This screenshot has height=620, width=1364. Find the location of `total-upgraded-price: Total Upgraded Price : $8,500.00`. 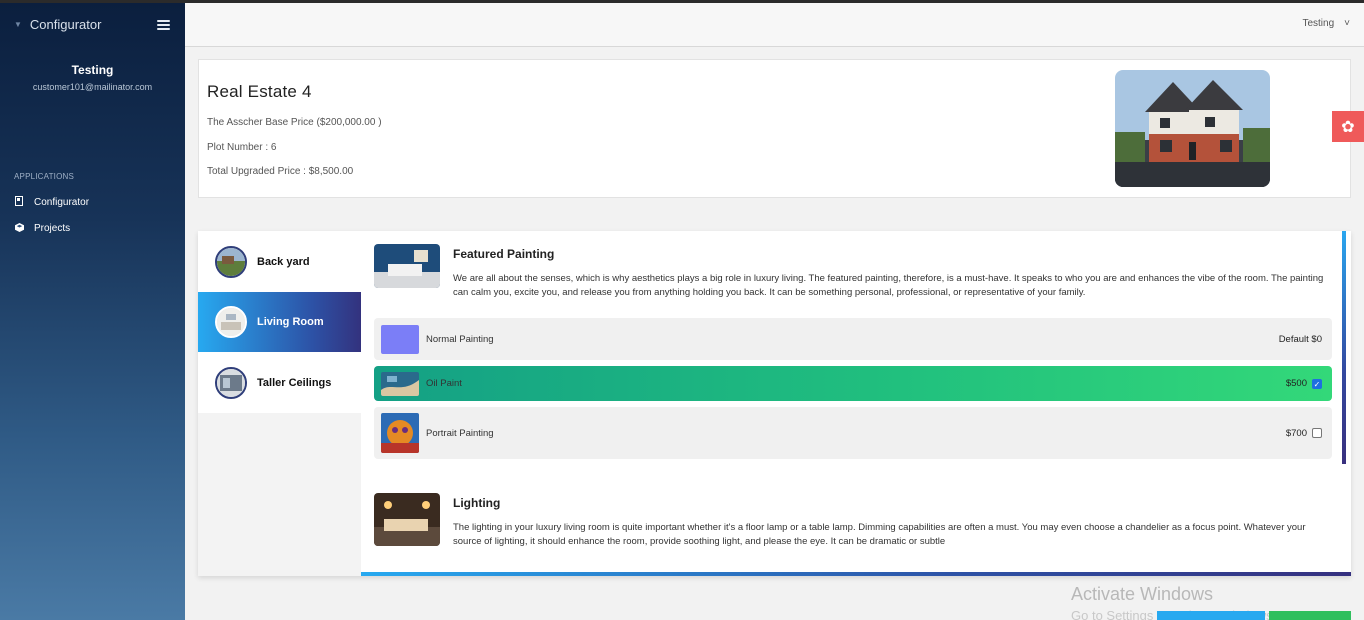

total-upgraded-price: Total Upgraded Price : $8,500.00 is located at coordinates (280, 171).